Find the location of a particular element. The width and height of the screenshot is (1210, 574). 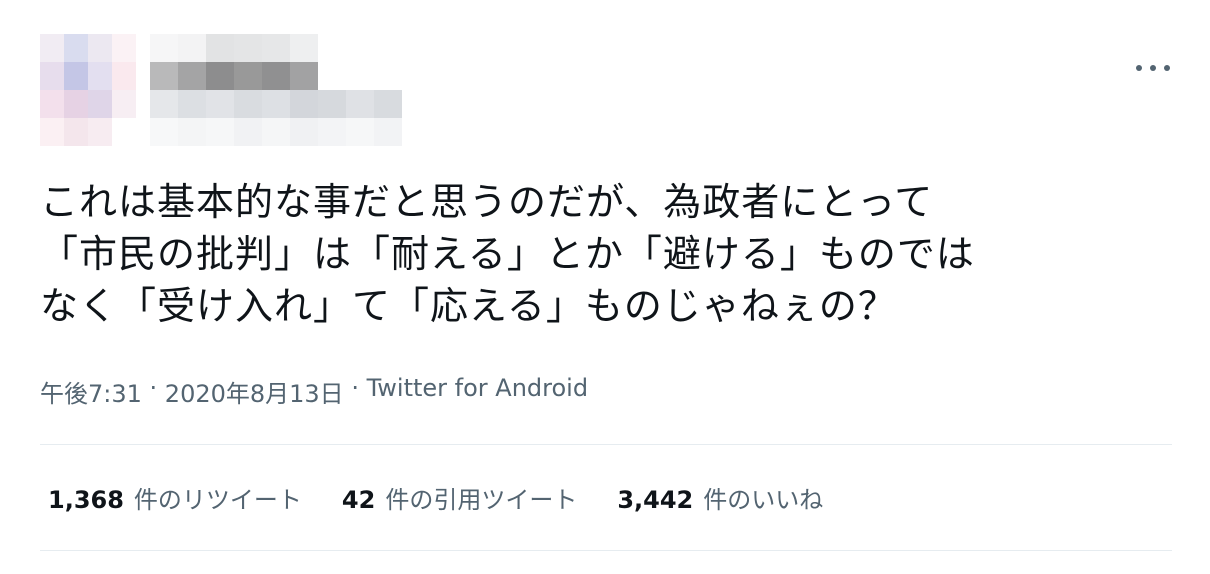

author-name-redacted is located at coordinates (280, 90).